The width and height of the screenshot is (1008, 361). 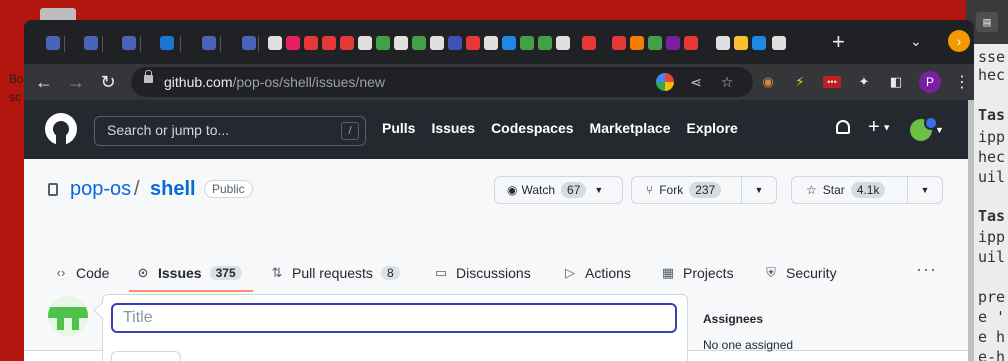 I want to click on tab-actions: ▷ Actions, so click(x=597, y=273).